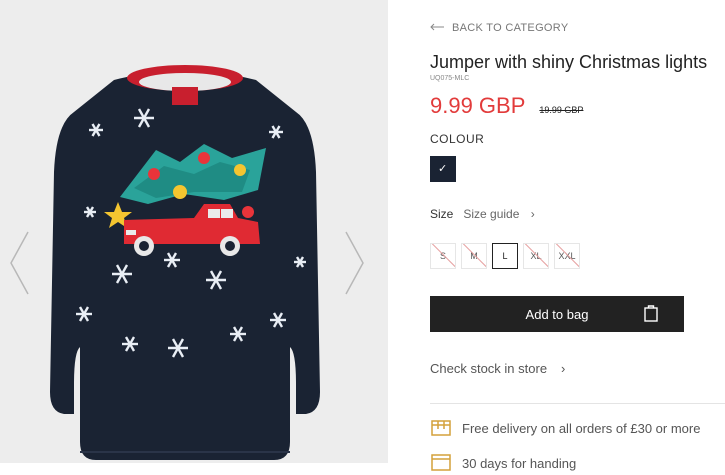 Image resolution: width=725 pixels, height=475 pixels. I want to click on size-option-label: S, so click(442, 256).